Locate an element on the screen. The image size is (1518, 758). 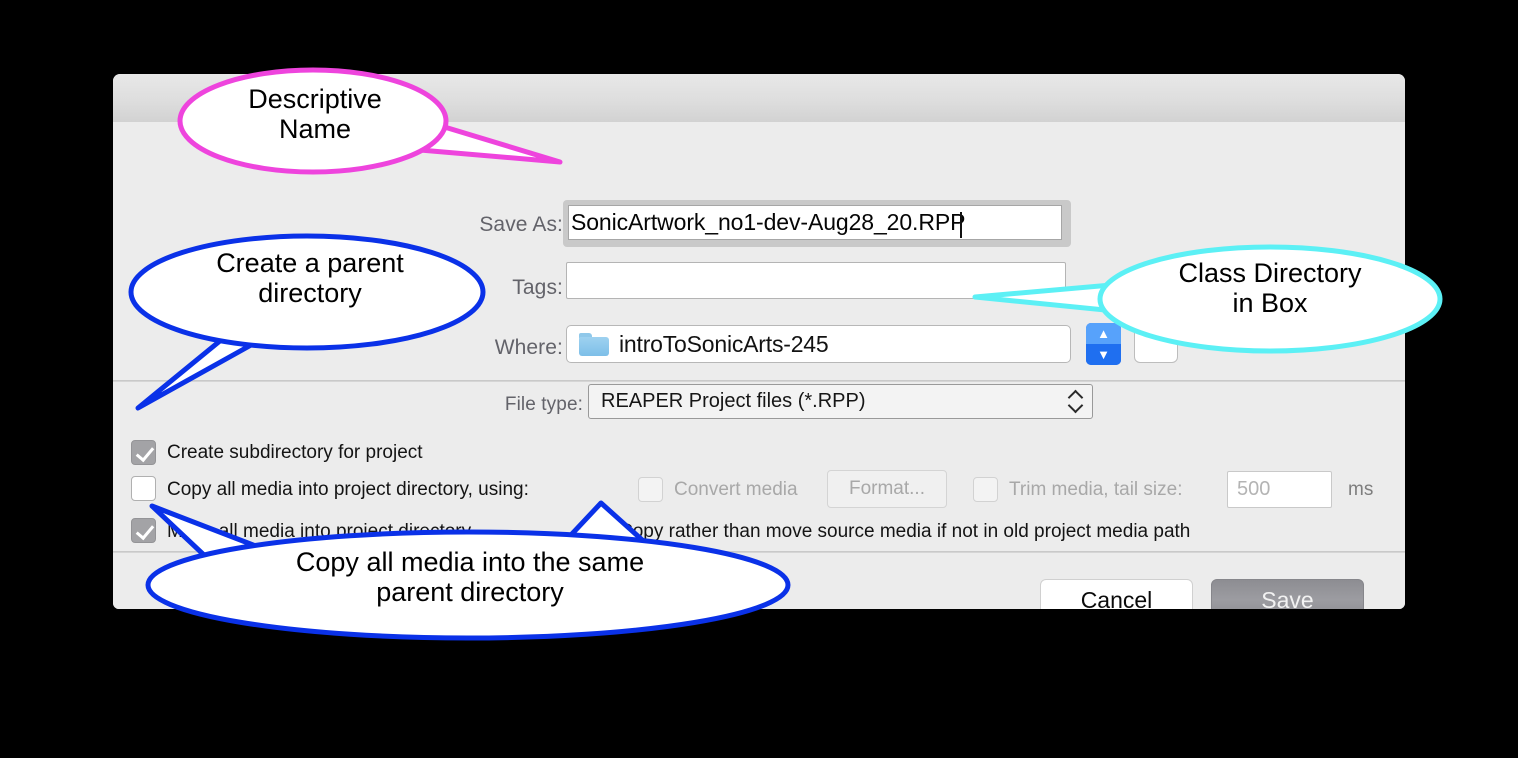
move-all-media-label: Move all media into project directory is located at coordinates (319, 532).